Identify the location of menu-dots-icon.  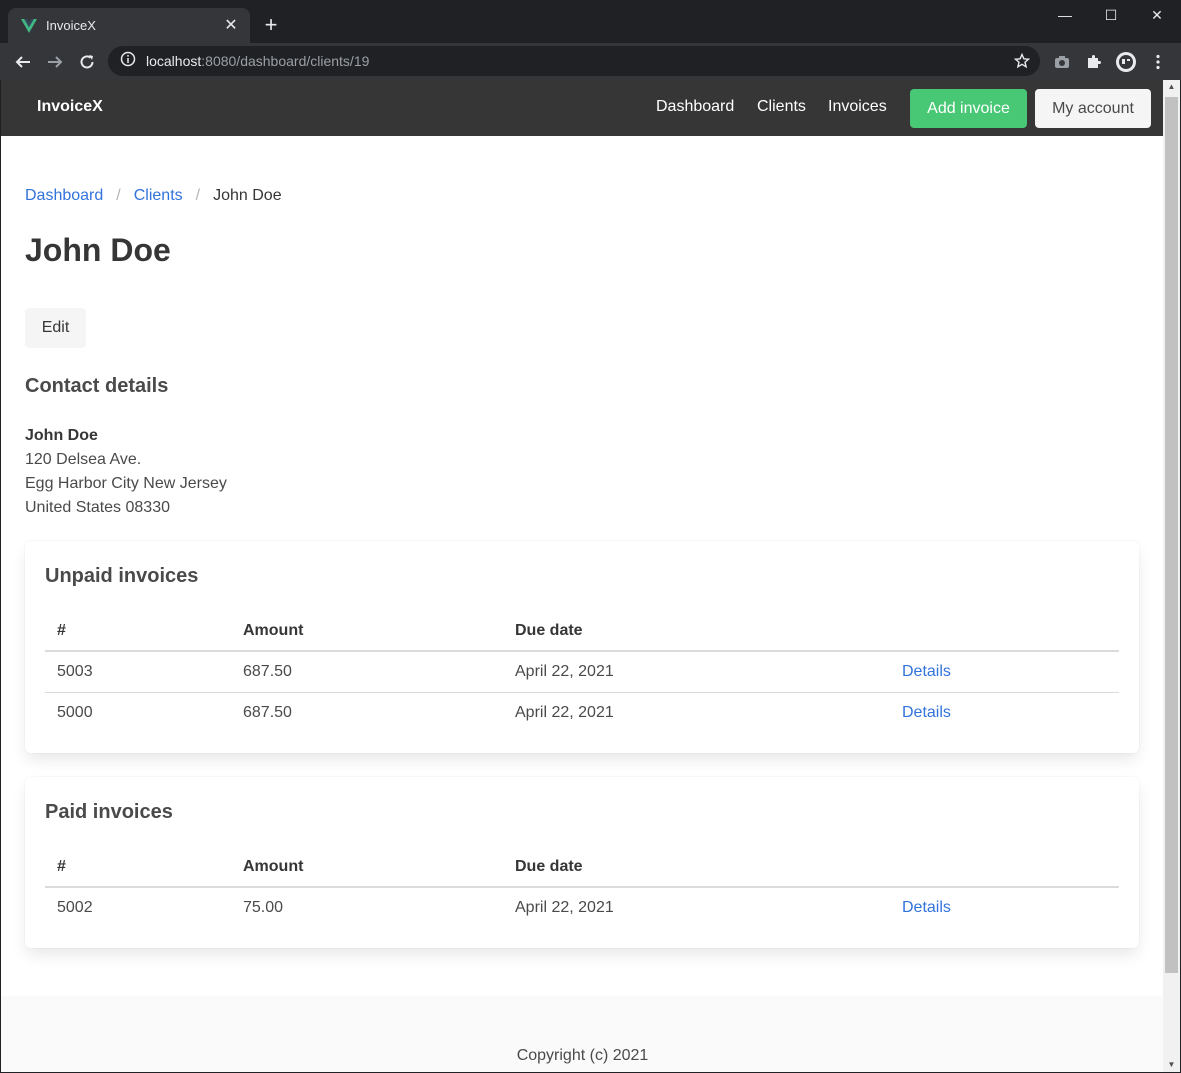
(1158, 62).